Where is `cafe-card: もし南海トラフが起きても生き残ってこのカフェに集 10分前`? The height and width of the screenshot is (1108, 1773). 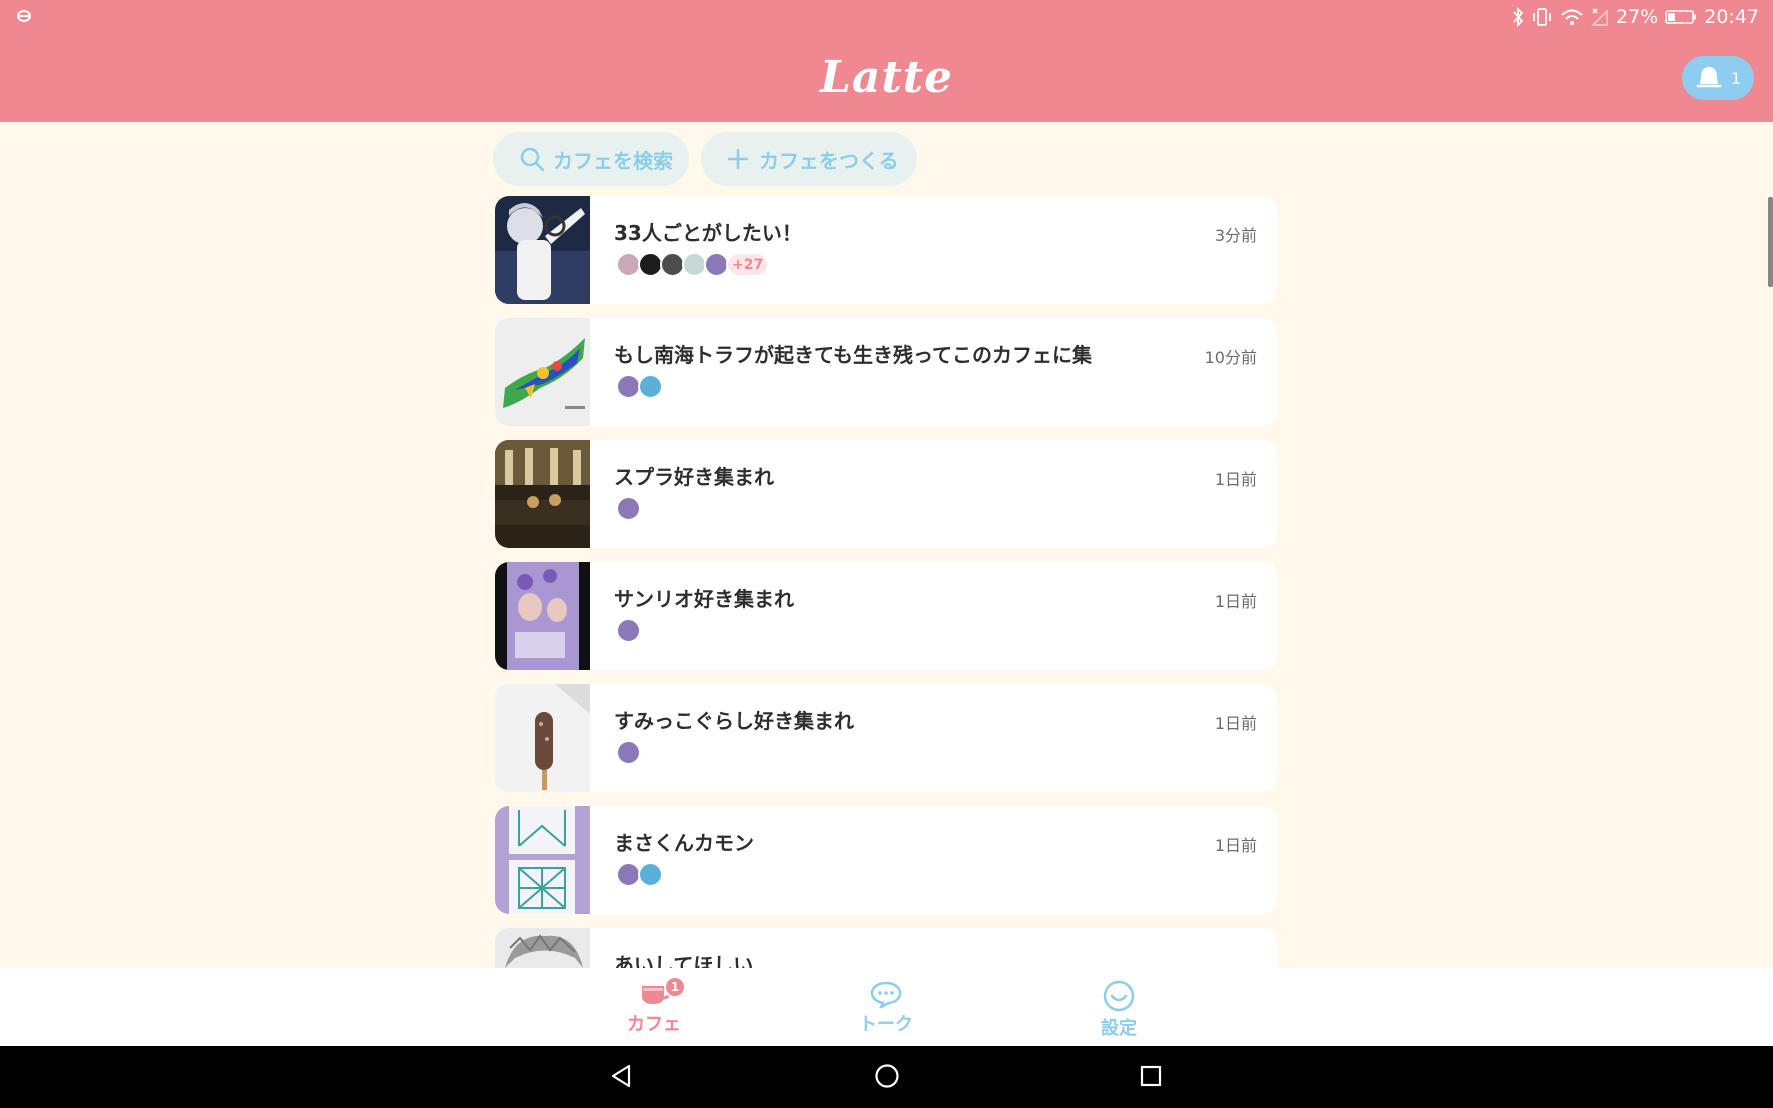
cafe-card: もし南海トラフが起きても生き残ってこのカフェに集 10分前 is located at coordinates (886, 372).